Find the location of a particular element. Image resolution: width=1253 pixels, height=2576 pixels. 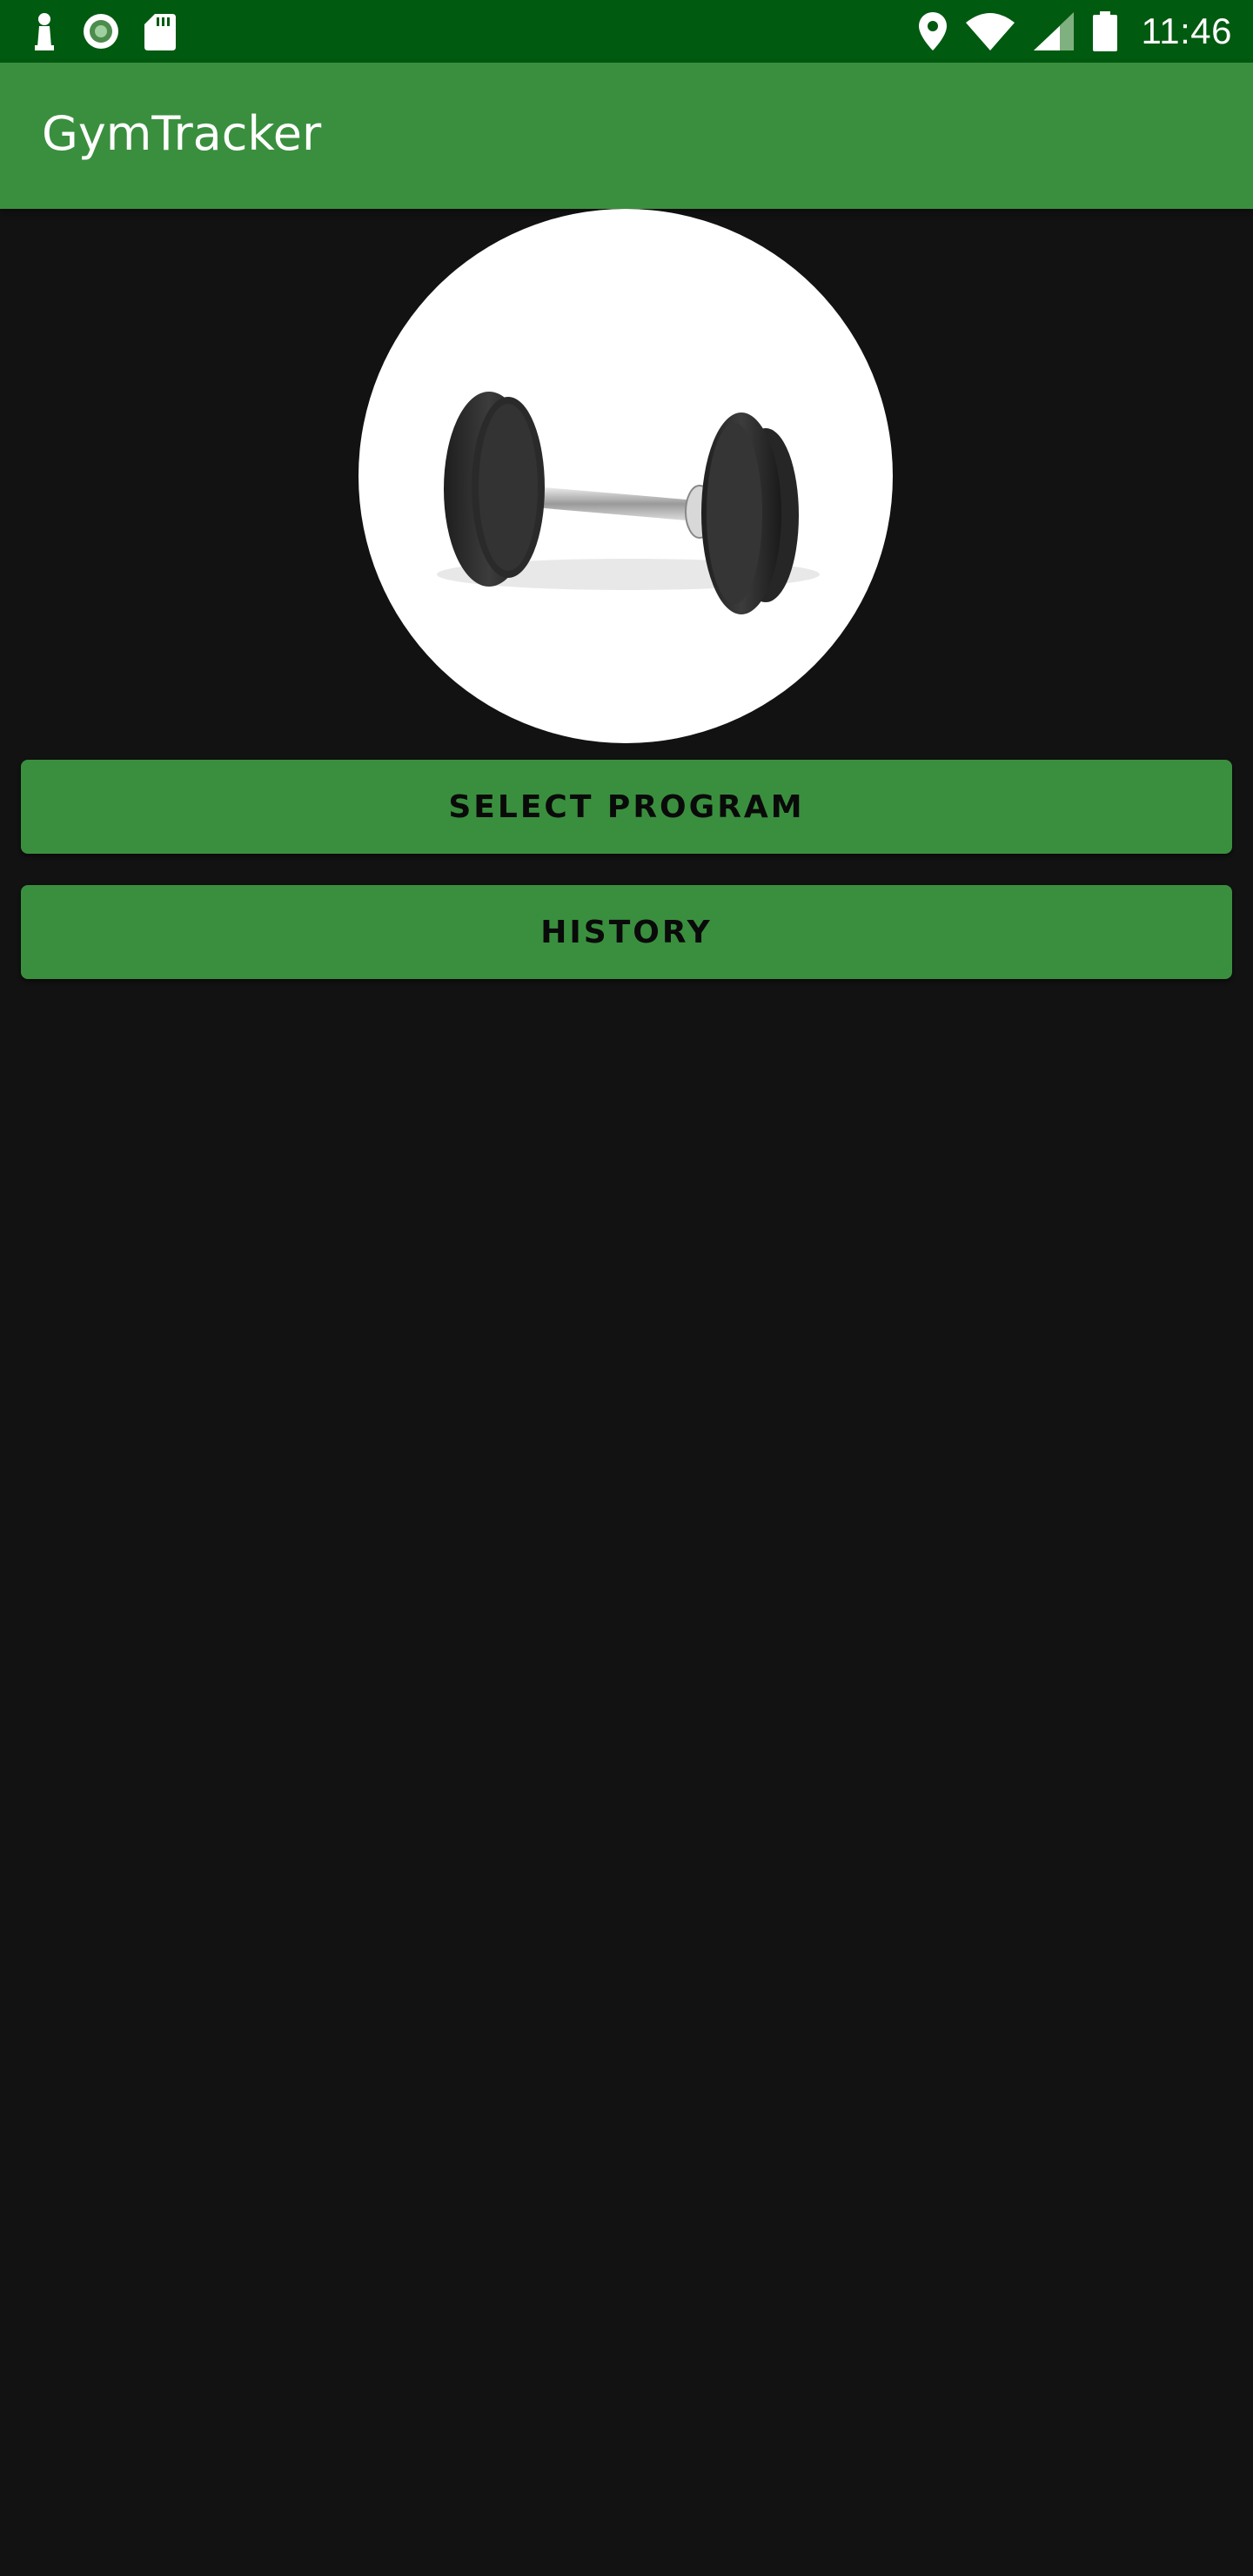

select-program-button: SELECT PROGRAM is located at coordinates (626, 807).